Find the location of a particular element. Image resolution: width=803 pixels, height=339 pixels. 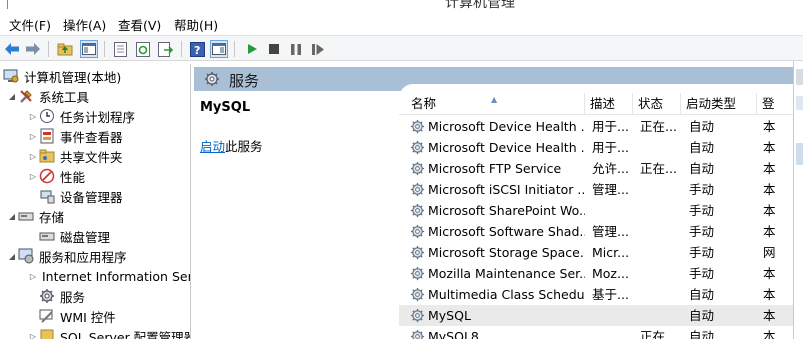

actions-item is located at coordinates (799, 103).